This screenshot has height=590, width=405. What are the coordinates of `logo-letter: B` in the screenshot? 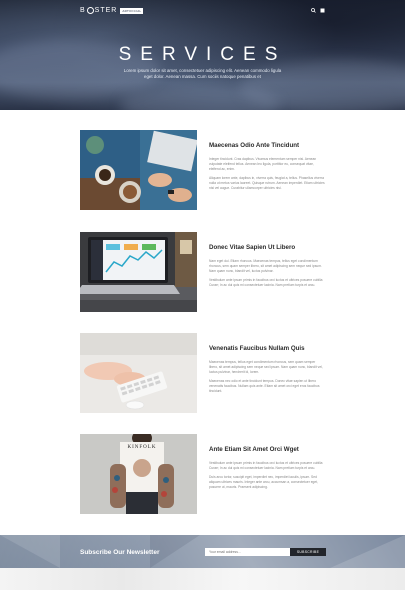 It's located at (83, 10).